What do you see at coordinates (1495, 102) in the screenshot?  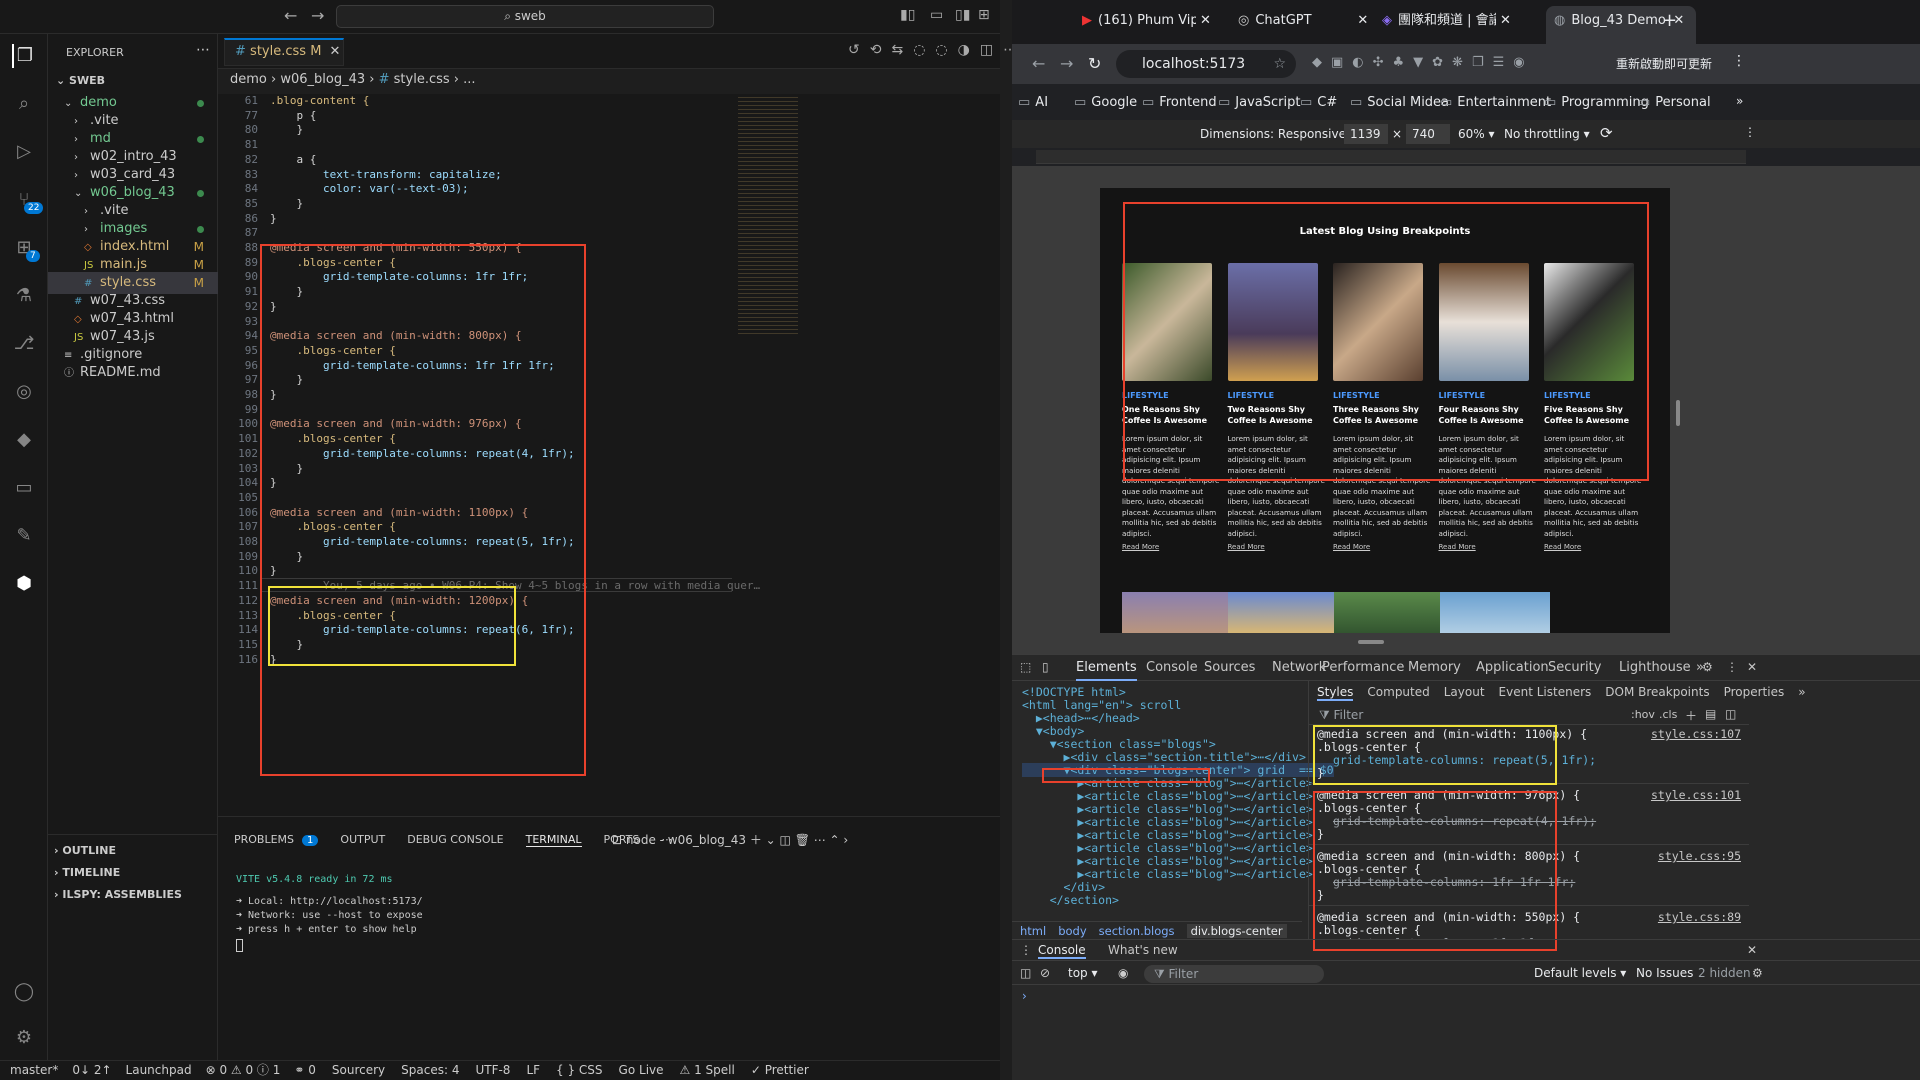 I see `bookmark-folder: ▭ Entertainment` at bounding box center [1495, 102].